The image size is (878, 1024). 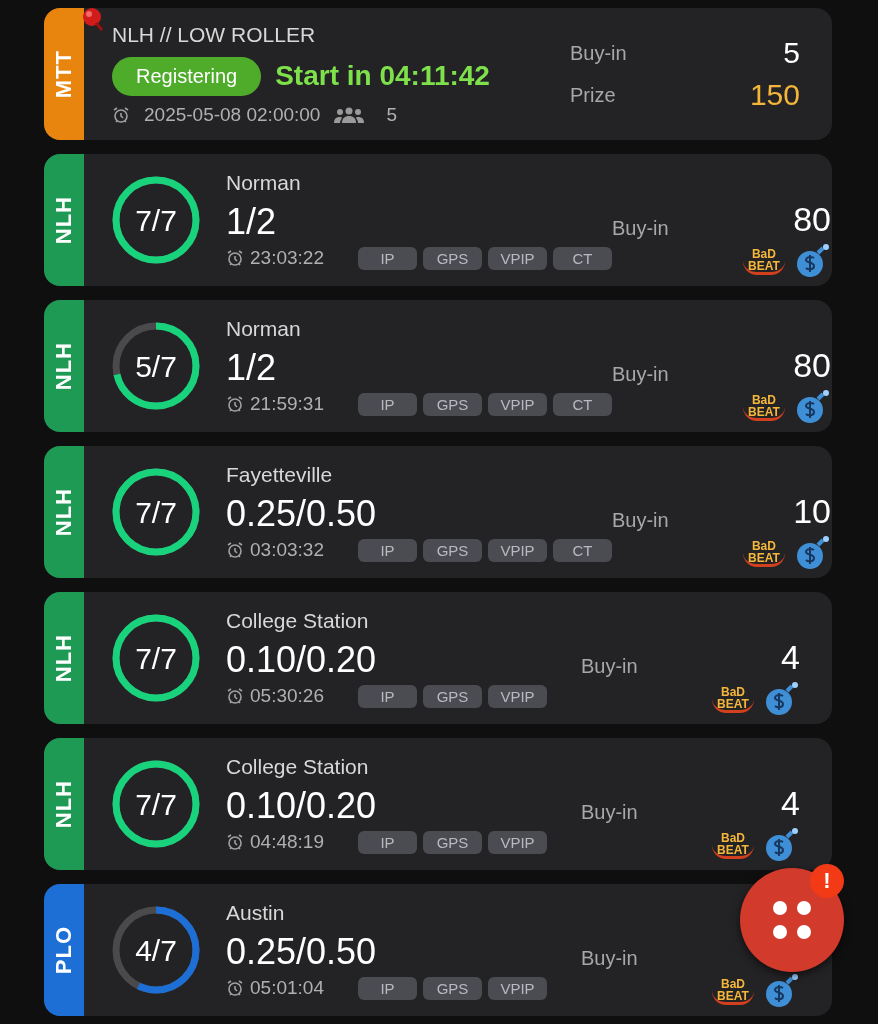 What do you see at coordinates (287, 550) in the screenshot?
I see `table-time: 03:03:32` at bounding box center [287, 550].